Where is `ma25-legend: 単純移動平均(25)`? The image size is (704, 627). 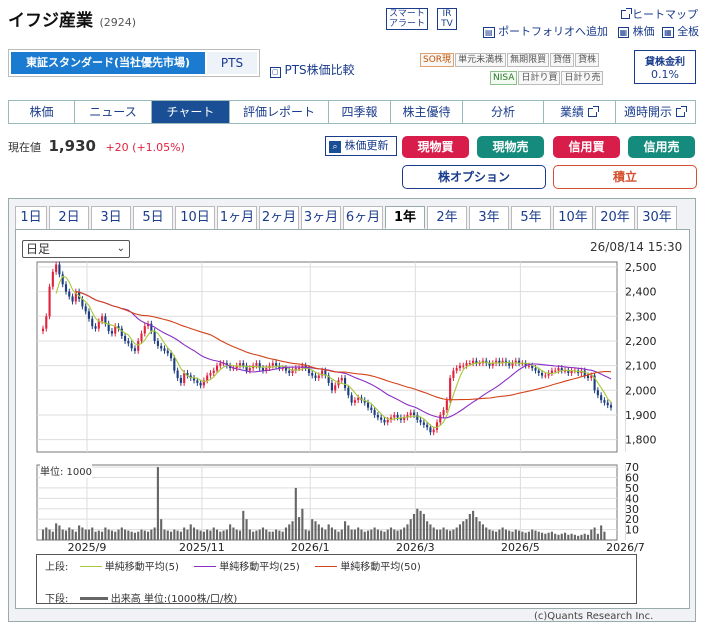
ma25-legend: 単純移動平均(25) is located at coordinates (247, 567).